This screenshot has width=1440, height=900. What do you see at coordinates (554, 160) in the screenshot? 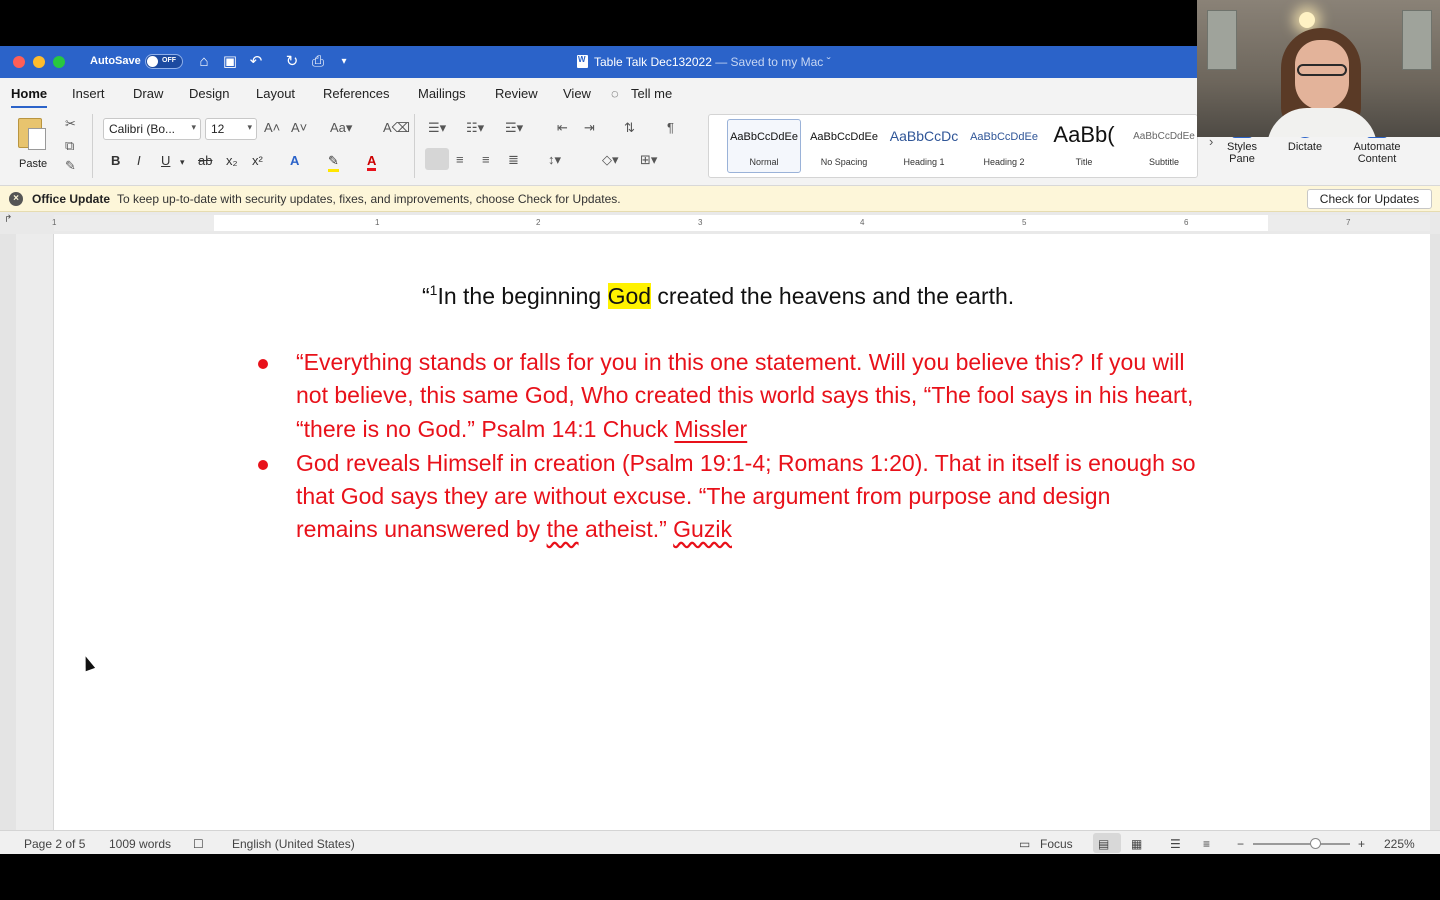
I see `line-spacing-icon: ↕▾` at bounding box center [554, 160].